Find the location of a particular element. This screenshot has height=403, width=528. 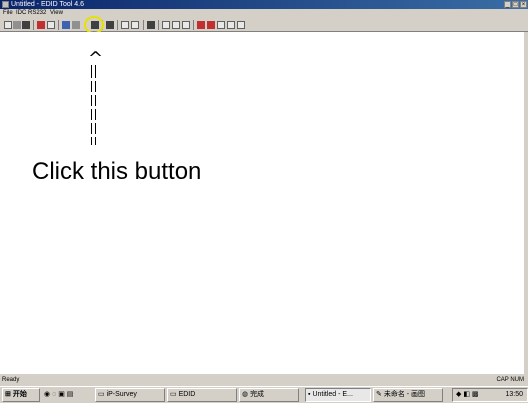

volume-icon: ◧ is located at coordinates (466, 394).